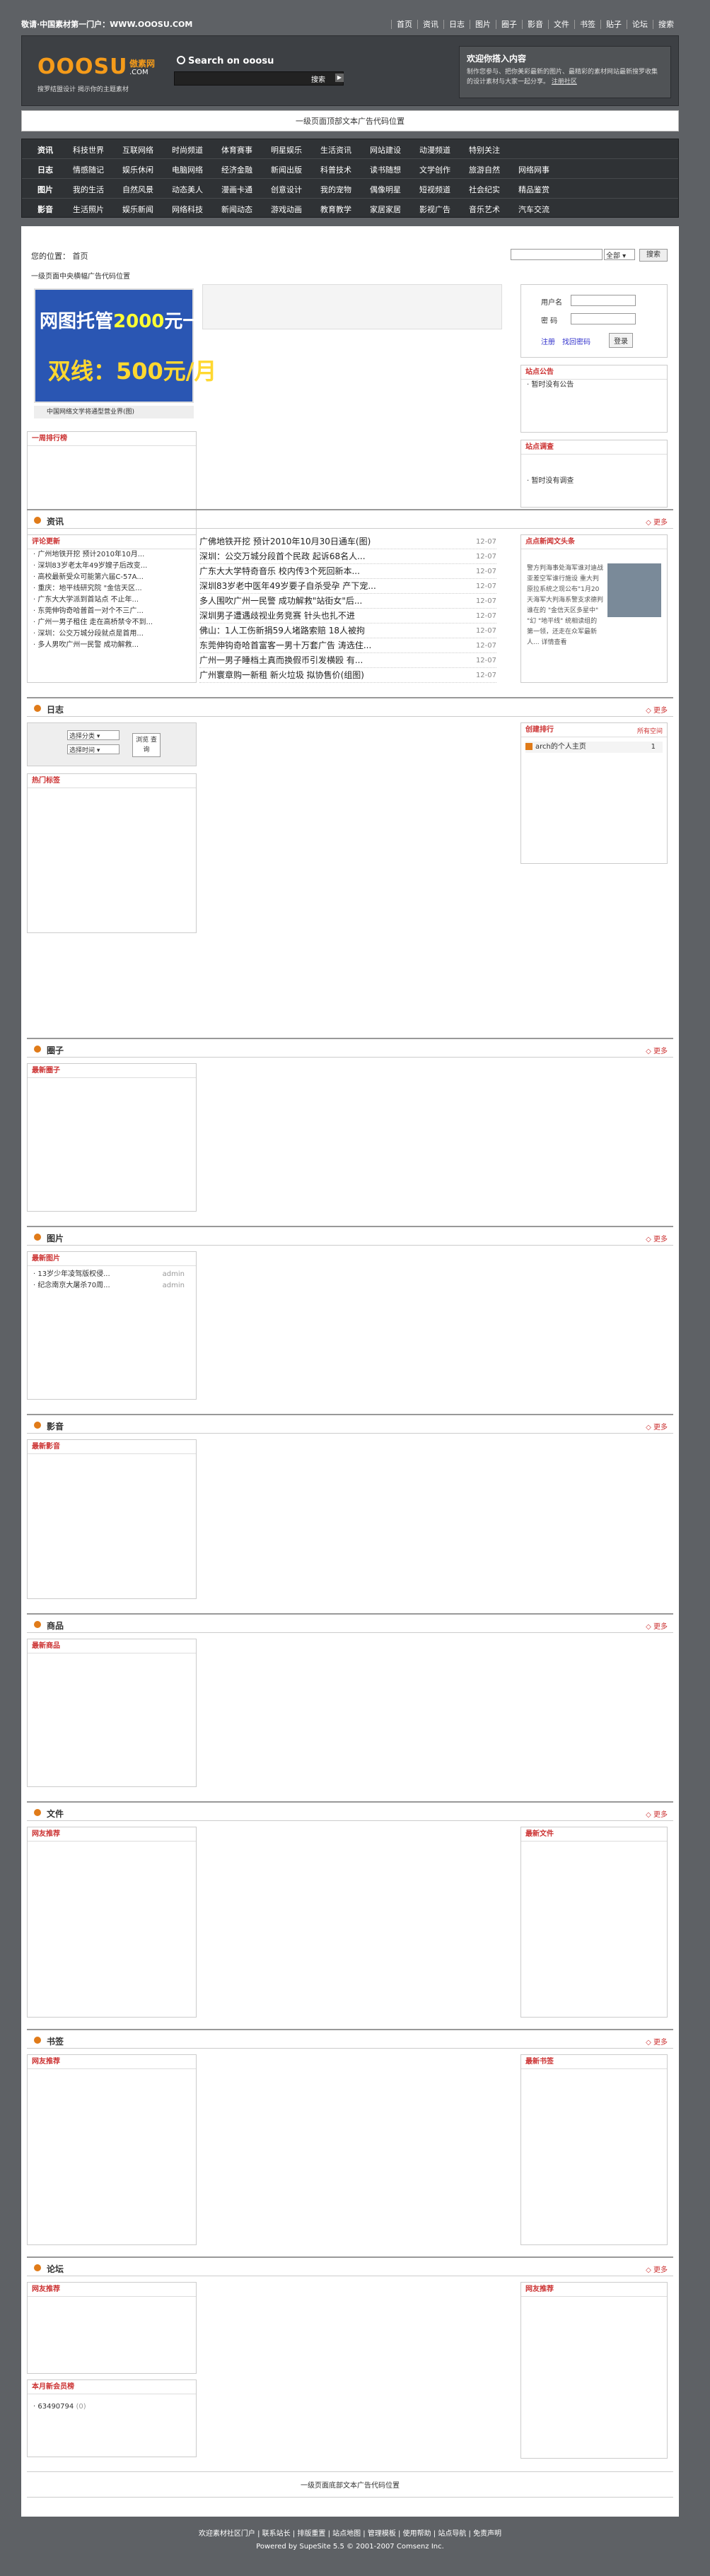 The height and width of the screenshot is (2576, 710). I want to click on menu-head: 影音, so click(45, 209).